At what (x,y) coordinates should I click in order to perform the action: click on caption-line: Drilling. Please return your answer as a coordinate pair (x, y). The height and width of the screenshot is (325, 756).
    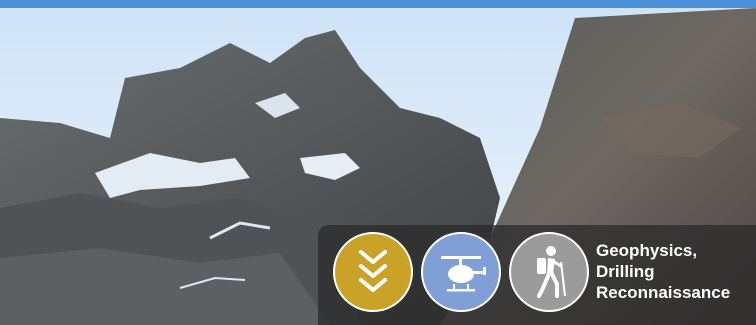
    Looking at the image, I should click on (625, 271).